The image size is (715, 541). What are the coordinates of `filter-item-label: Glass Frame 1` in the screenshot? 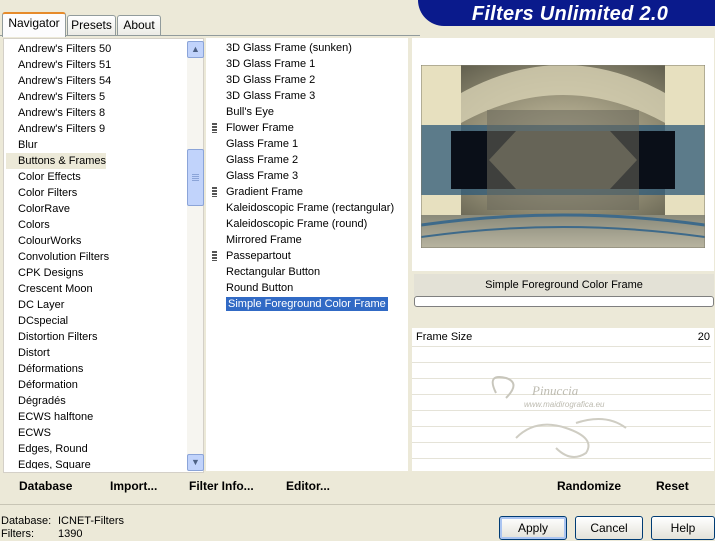 It's located at (262, 144).